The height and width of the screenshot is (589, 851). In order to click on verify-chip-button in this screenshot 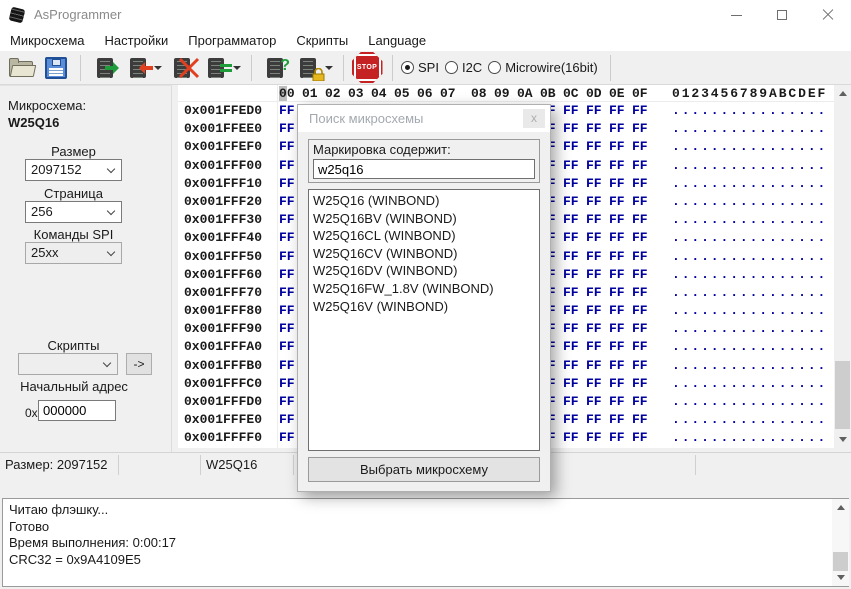, I will do `click(216, 68)`.